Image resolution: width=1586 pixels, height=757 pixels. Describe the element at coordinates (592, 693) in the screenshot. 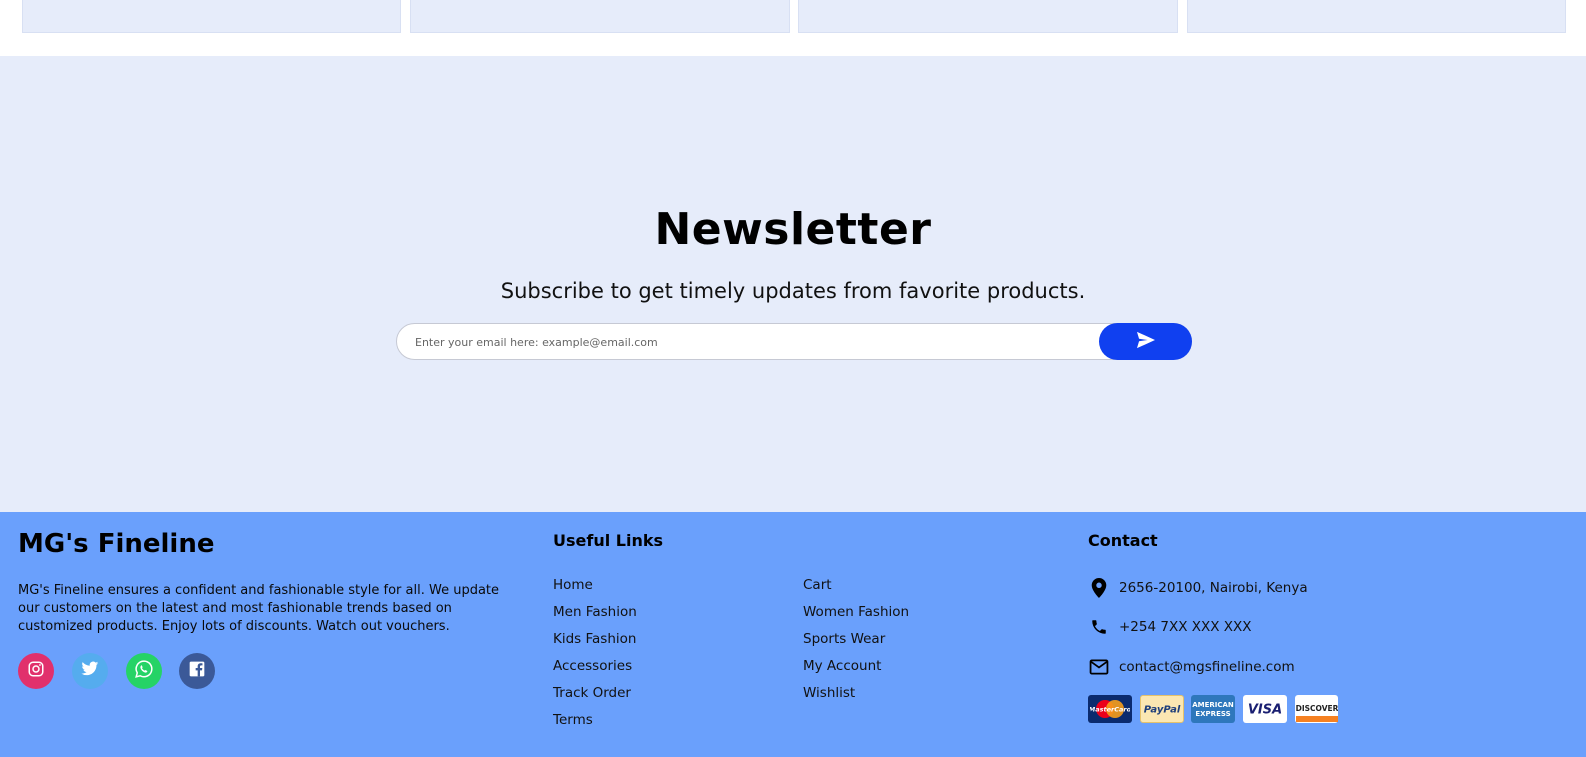

I see `footer-link-track-order: Track Order` at that location.